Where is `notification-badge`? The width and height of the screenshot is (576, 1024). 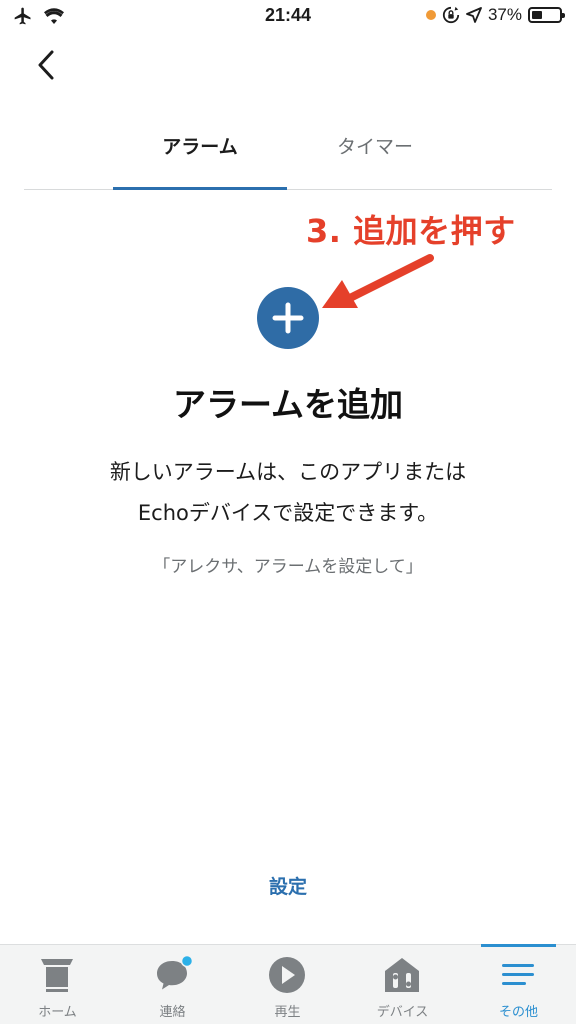 notification-badge is located at coordinates (186, 961).